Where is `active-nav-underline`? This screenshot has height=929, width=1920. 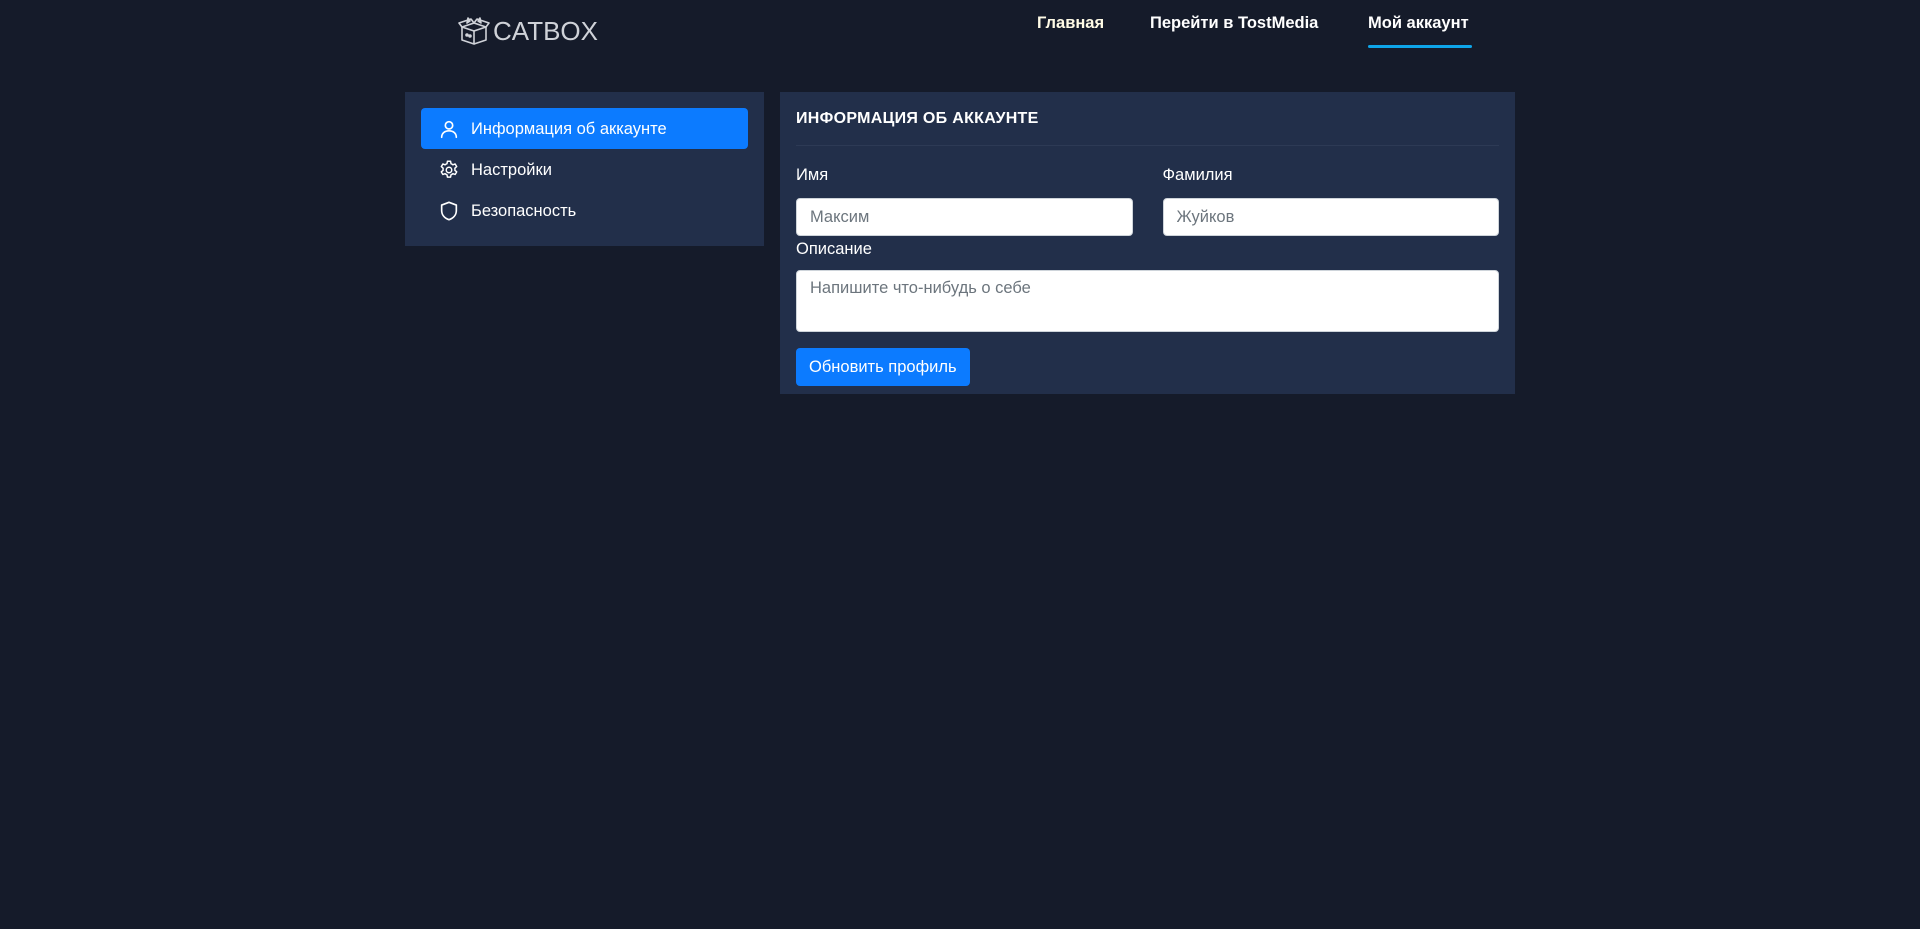 active-nav-underline is located at coordinates (1420, 46).